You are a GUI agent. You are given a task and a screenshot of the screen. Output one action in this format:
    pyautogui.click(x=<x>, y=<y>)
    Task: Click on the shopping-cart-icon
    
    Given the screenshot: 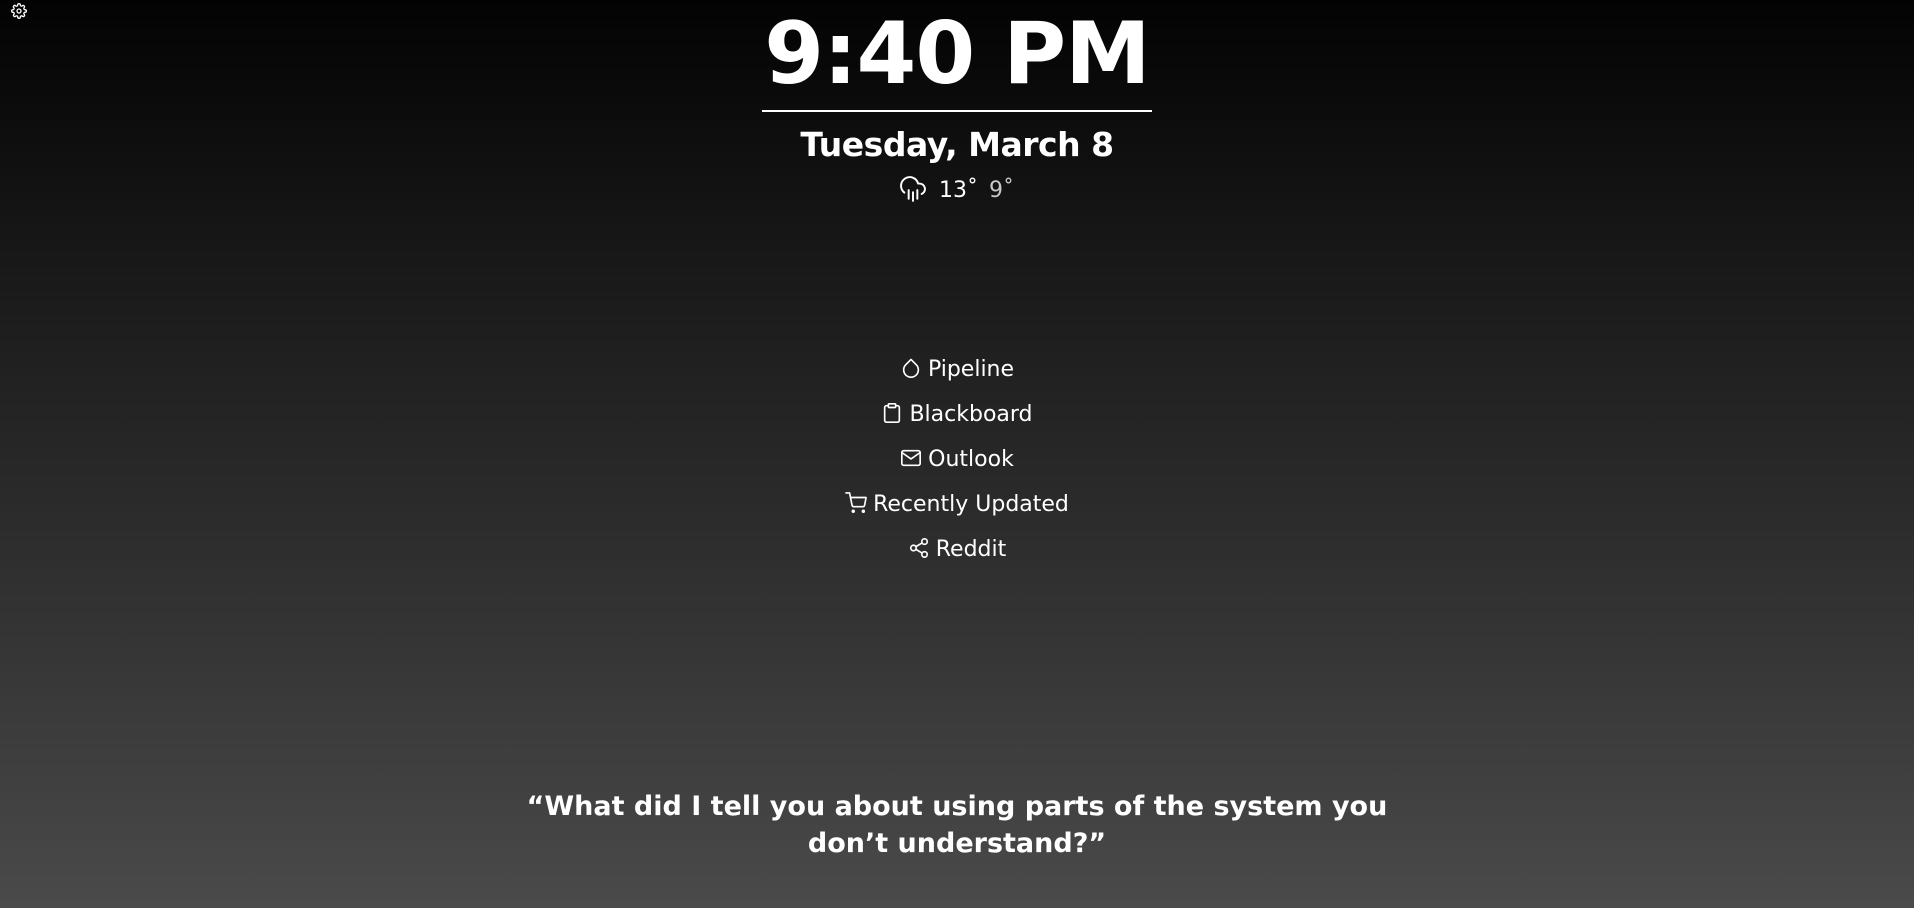 What is the action you would take?
    pyautogui.click(x=856, y=503)
    